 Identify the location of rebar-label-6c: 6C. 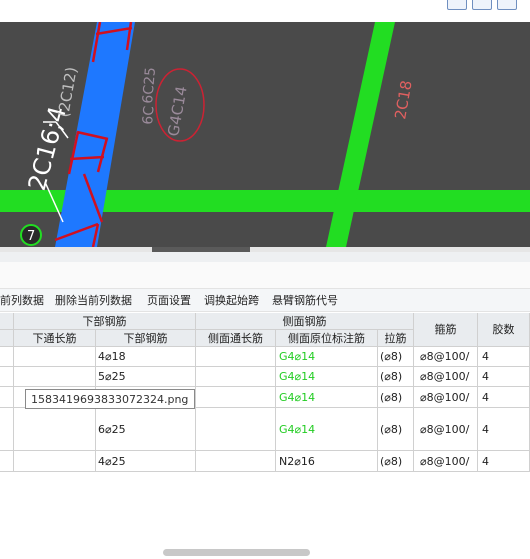
(149, 115).